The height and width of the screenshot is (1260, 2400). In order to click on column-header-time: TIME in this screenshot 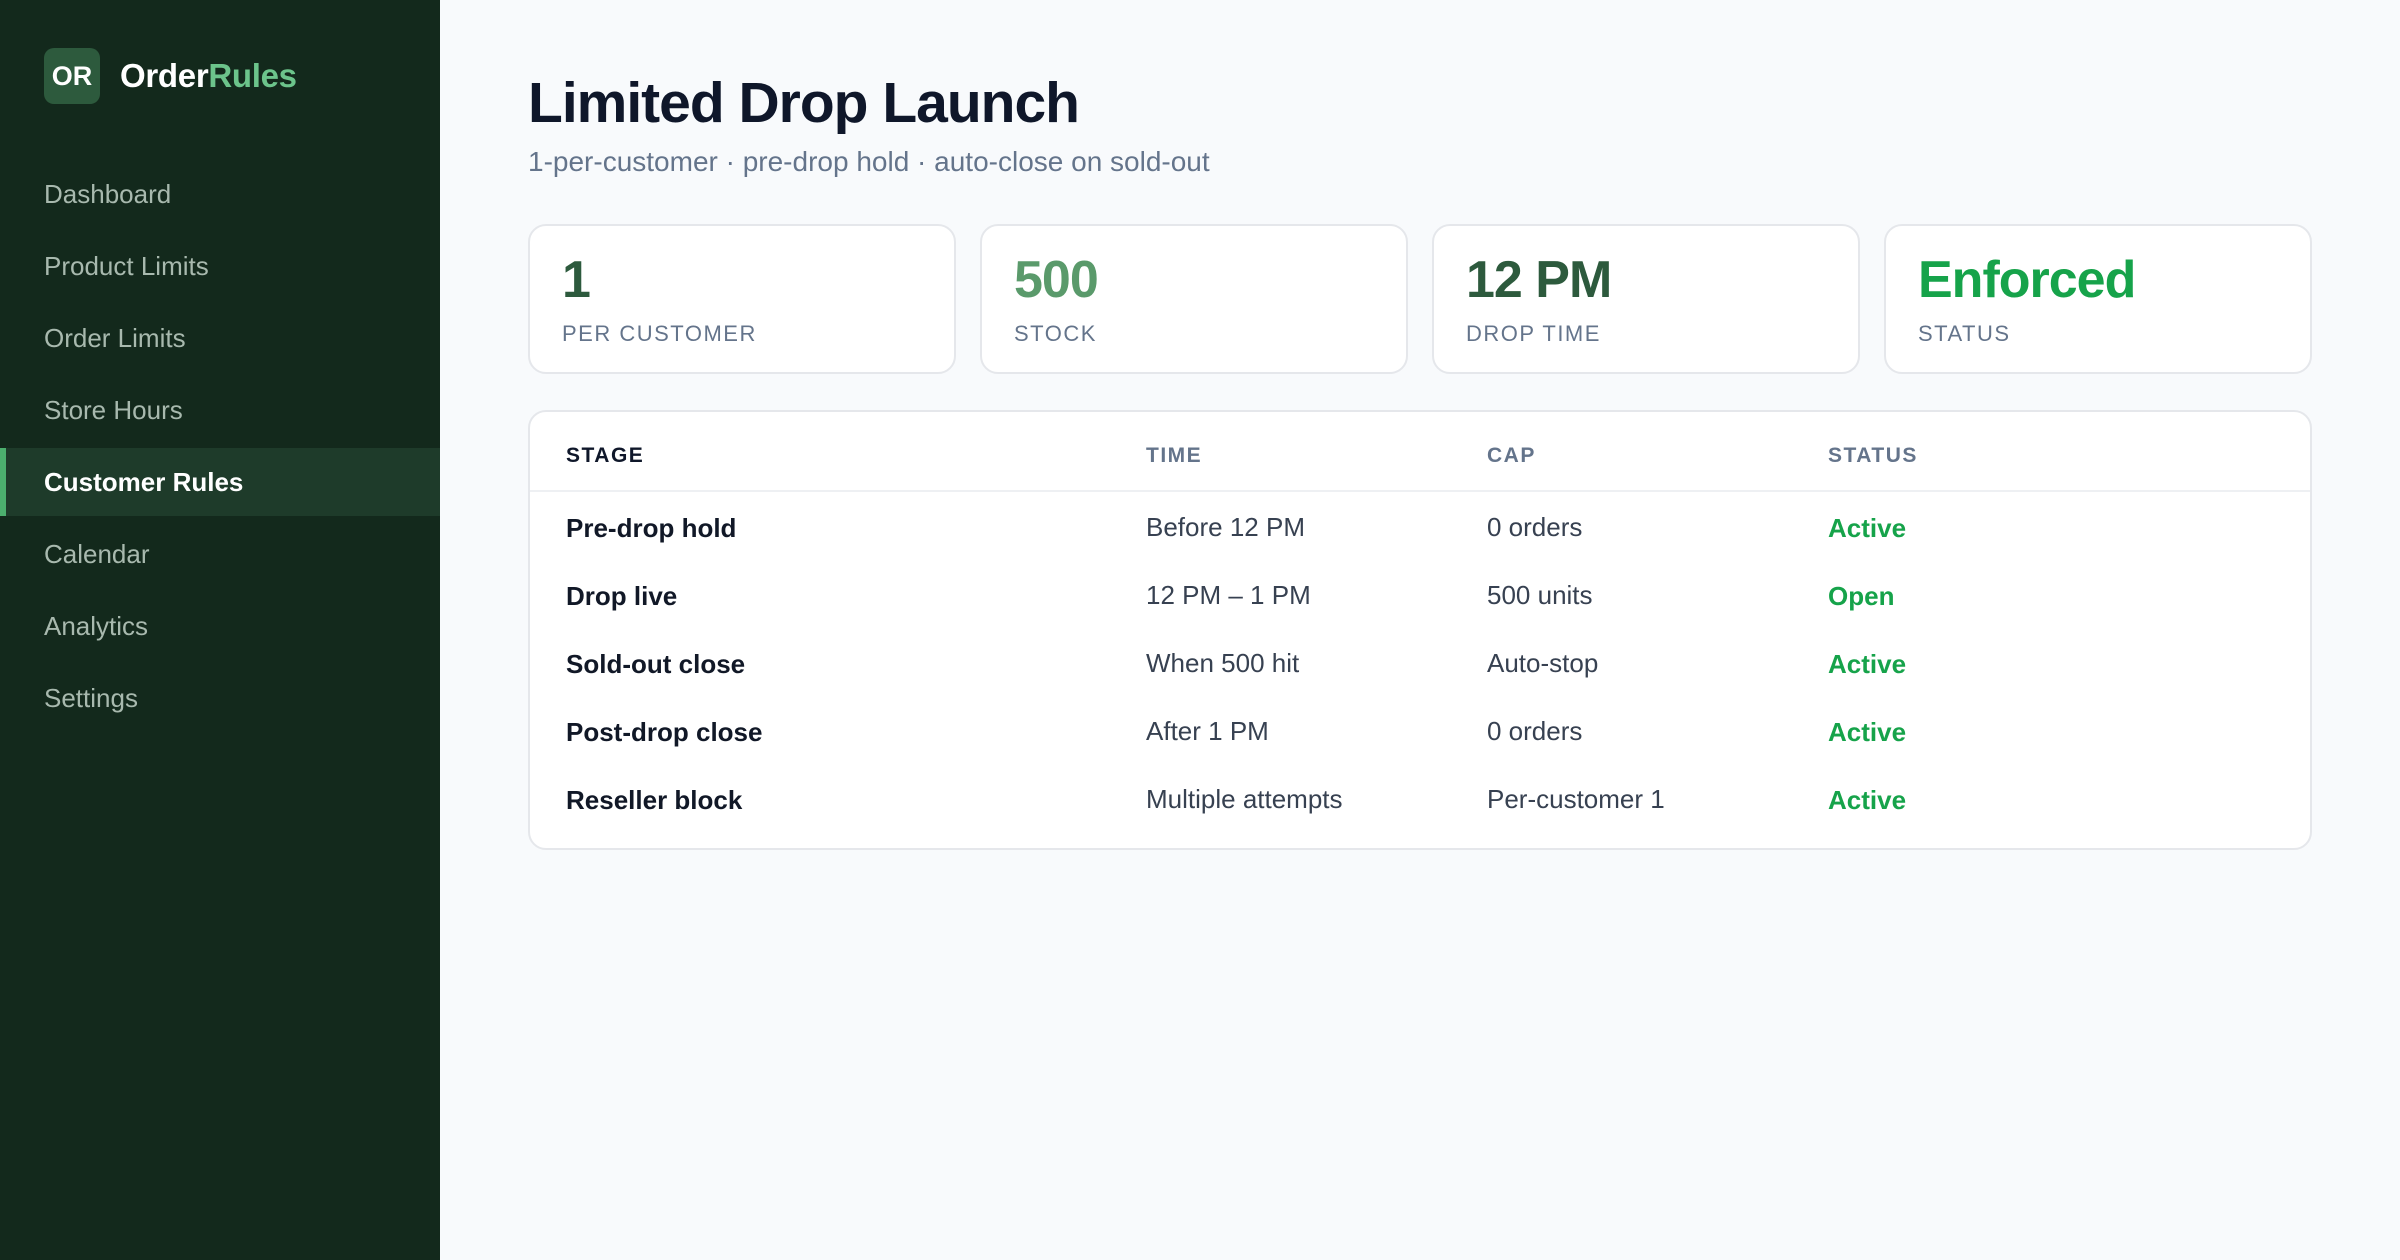, I will do `click(1316, 456)`.